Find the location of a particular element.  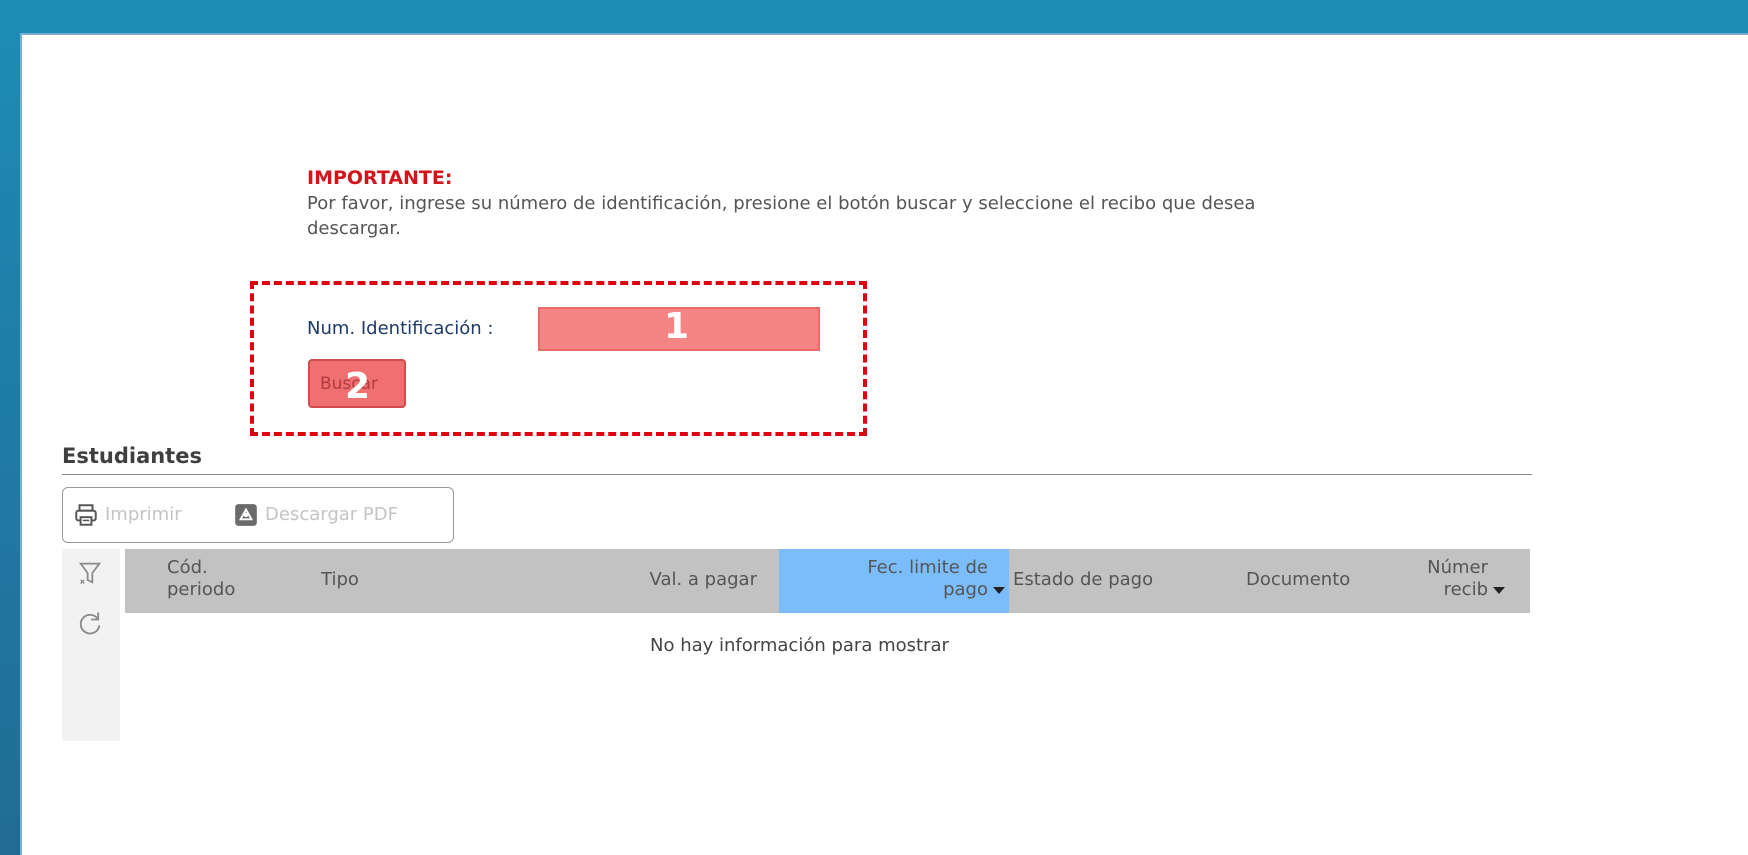

empty-grid-message: No hay información para mostrar is located at coordinates (799, 645).